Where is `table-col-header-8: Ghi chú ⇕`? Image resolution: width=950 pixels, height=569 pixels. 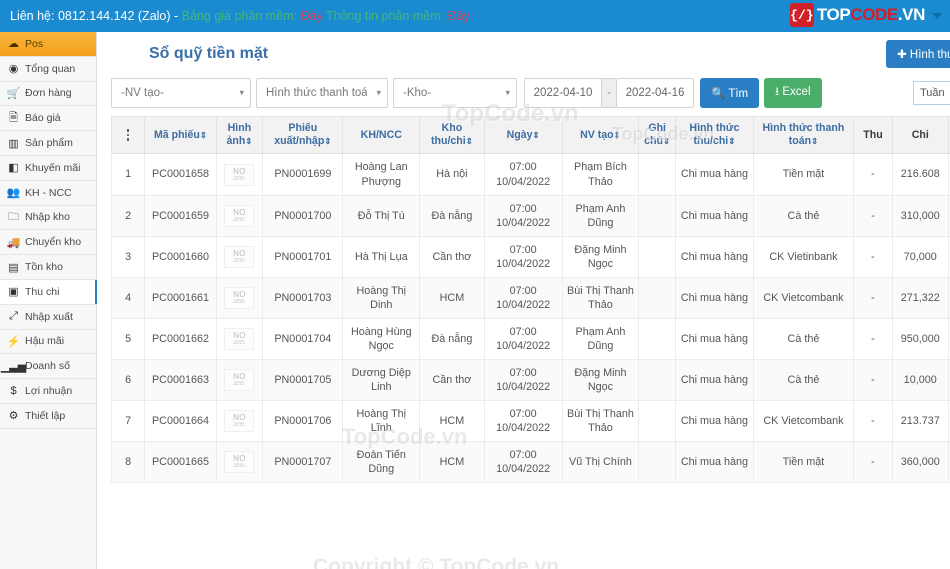
table-col-header-8: Ghi chú ⇕ is located at coordinates (657, 135).